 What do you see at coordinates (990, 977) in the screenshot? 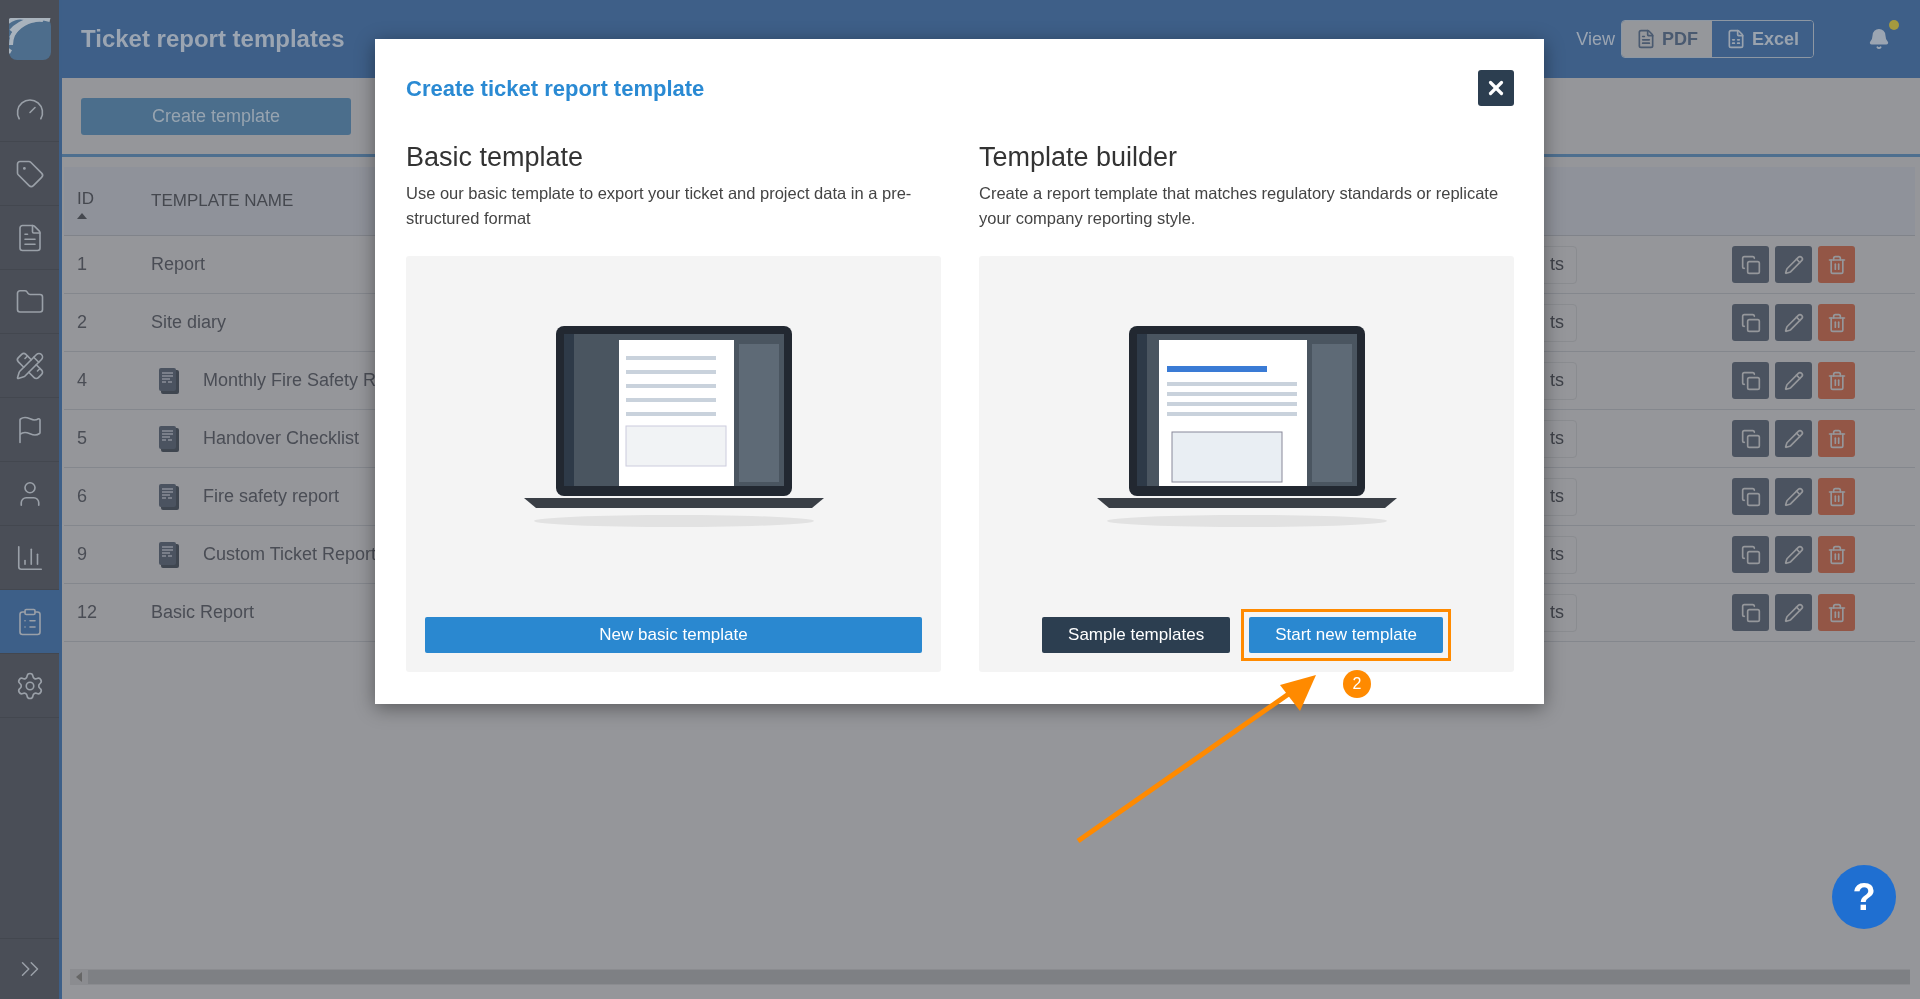
I see `horizontal-scrollbar` at bounding box center [990, 977].